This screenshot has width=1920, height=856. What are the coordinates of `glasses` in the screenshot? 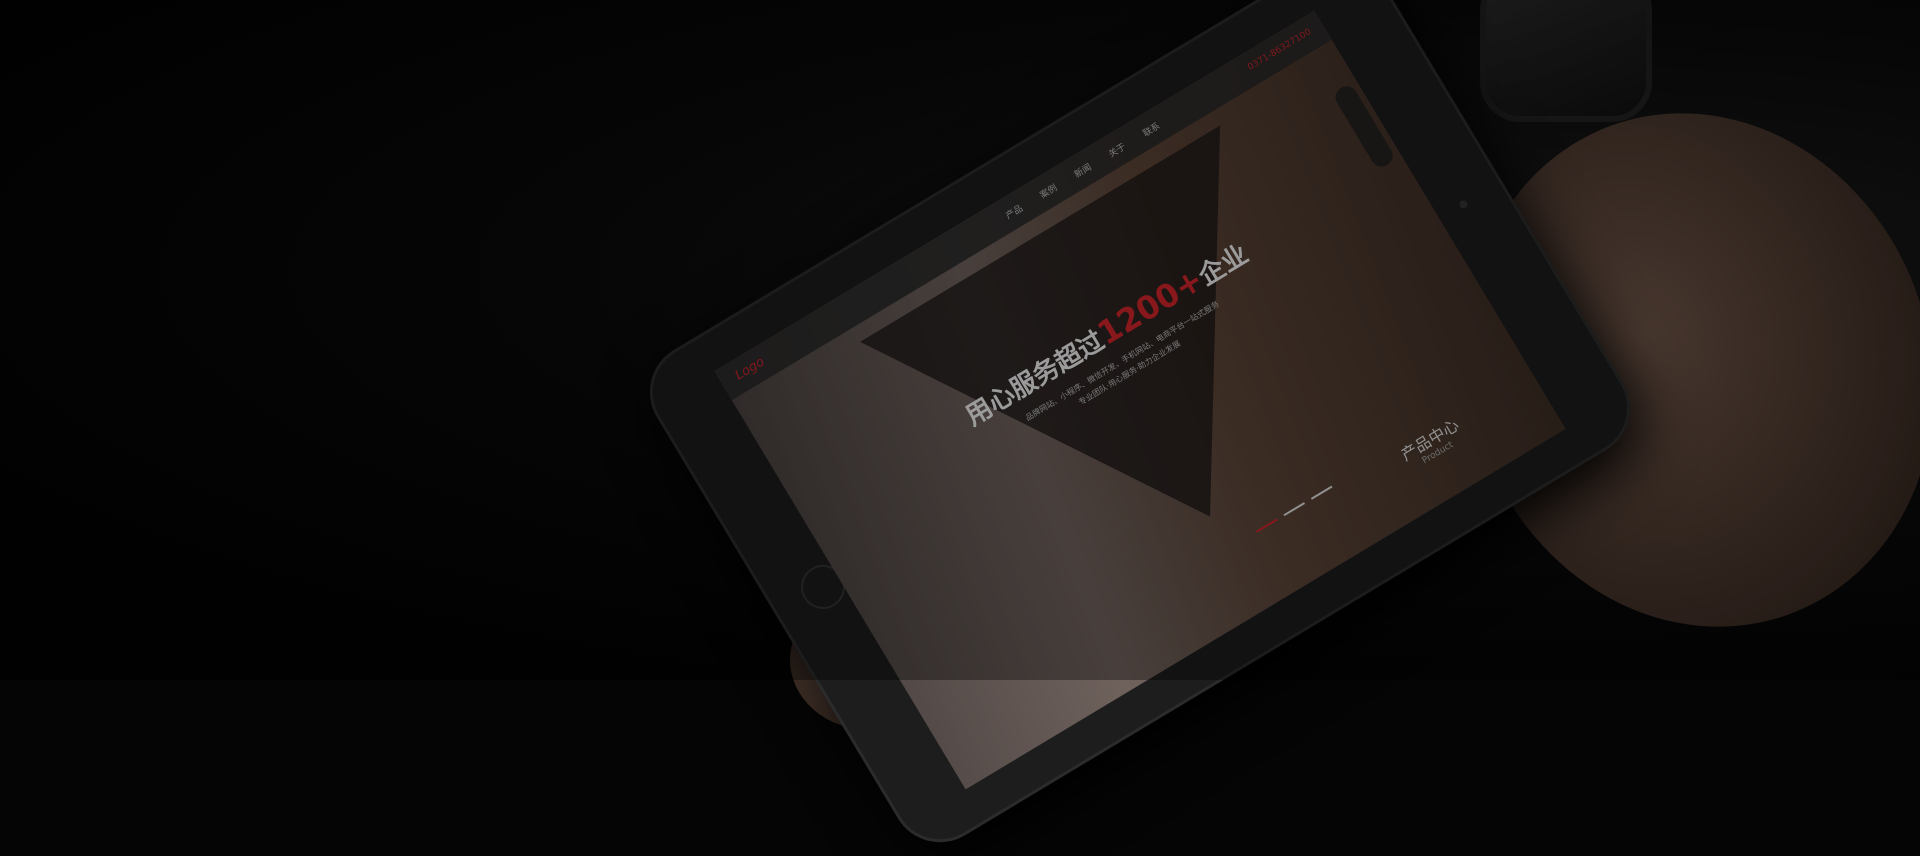 It's located at (1566, 61).